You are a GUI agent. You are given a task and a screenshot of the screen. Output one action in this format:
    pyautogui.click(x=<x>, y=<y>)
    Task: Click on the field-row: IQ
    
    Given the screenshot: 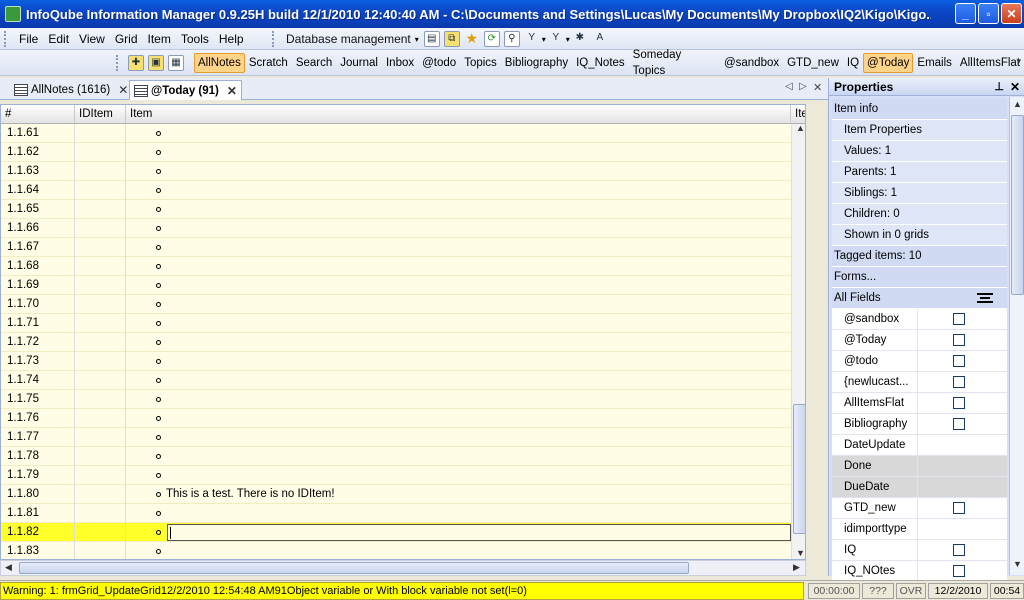 What is the action you would take?
    pyautogui.click(x=919, y=550)
    